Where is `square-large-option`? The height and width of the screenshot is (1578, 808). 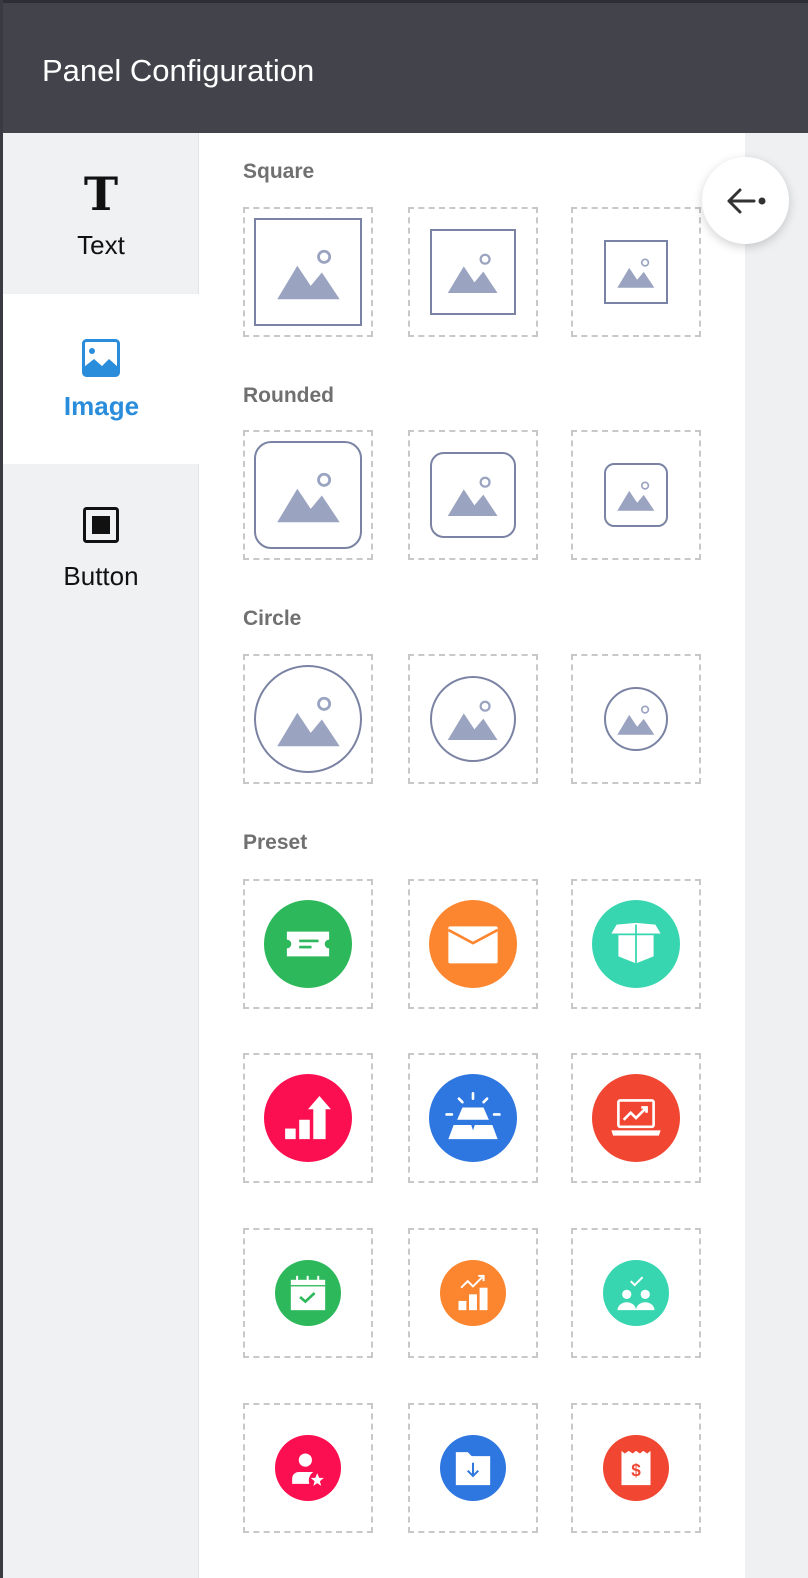
square-large-option is located at coordinates (308, 272).